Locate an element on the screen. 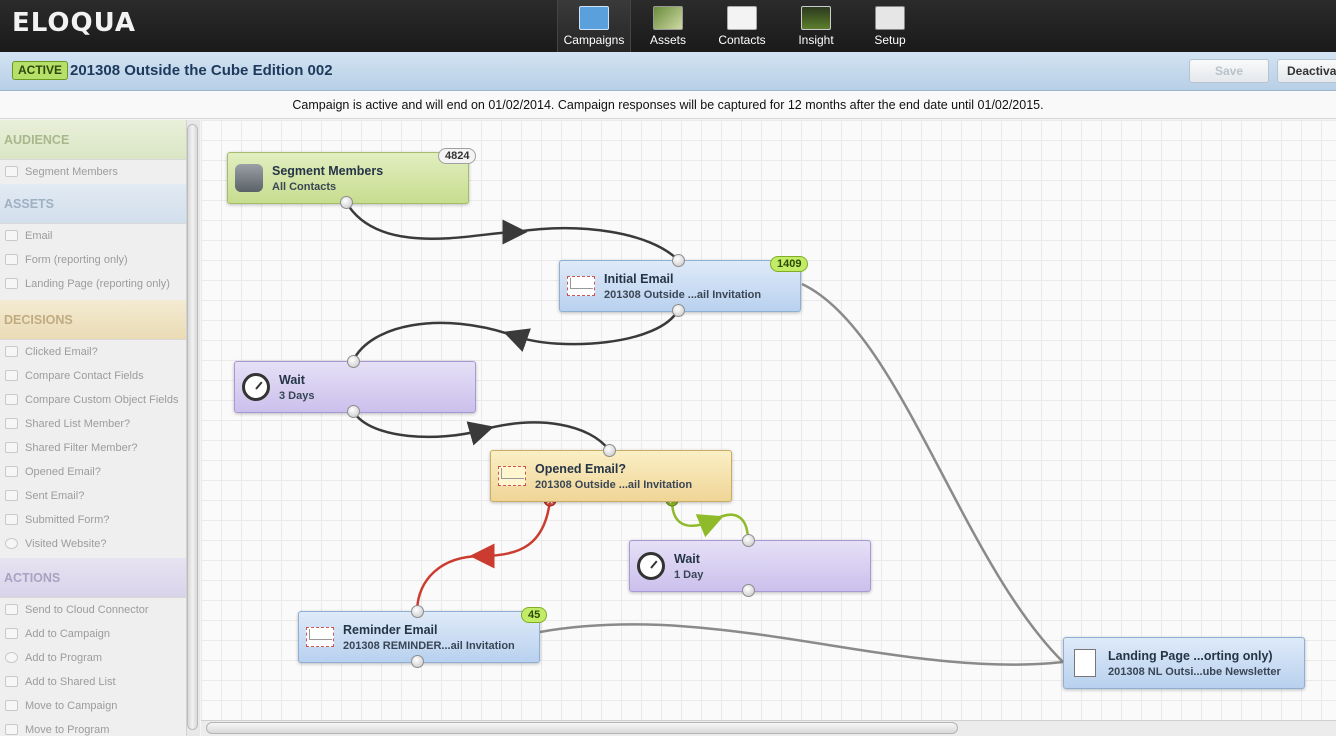 The image size is (1336, 736). segment-icon is located at coordinates (11, 171).